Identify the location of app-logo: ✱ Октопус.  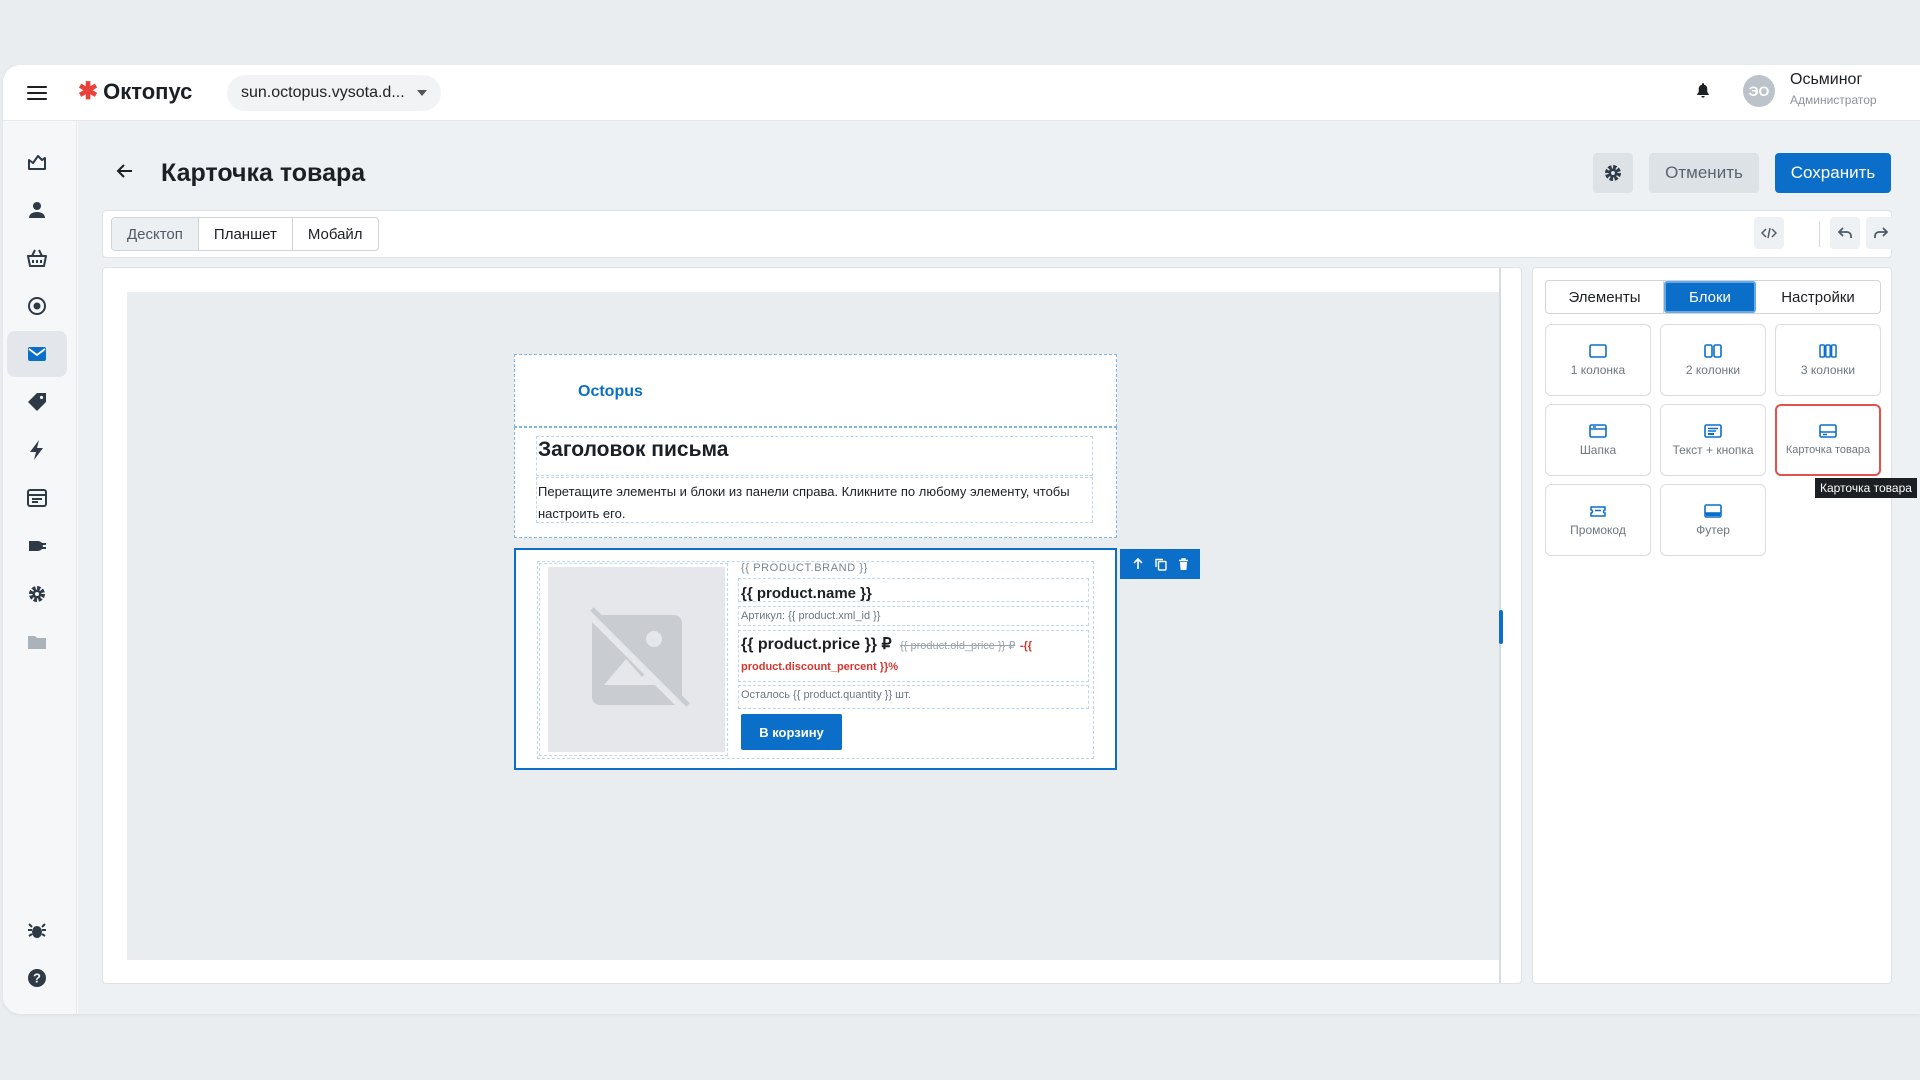
(135, 92).